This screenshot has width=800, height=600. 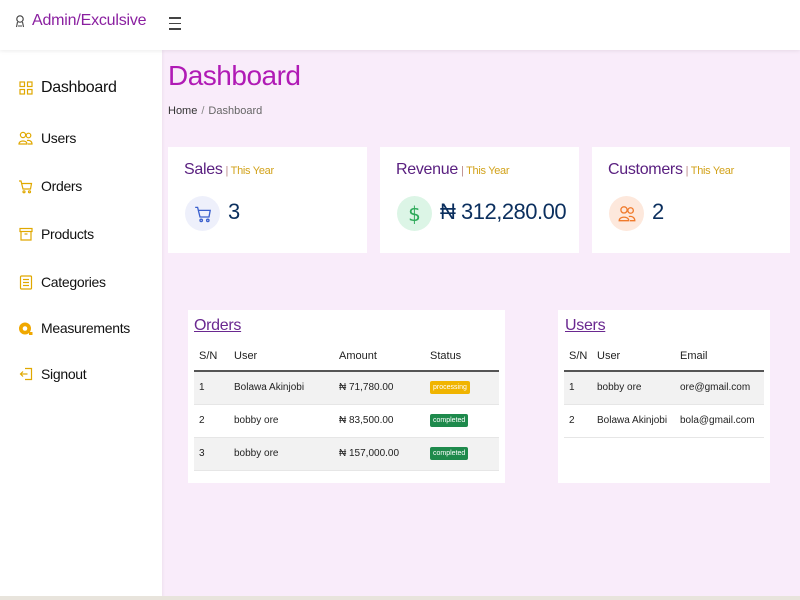 What do you see at coordinates (400, 598) in the screenshot?
I see `window-bottom-edge` at bounding box center [400, 598].